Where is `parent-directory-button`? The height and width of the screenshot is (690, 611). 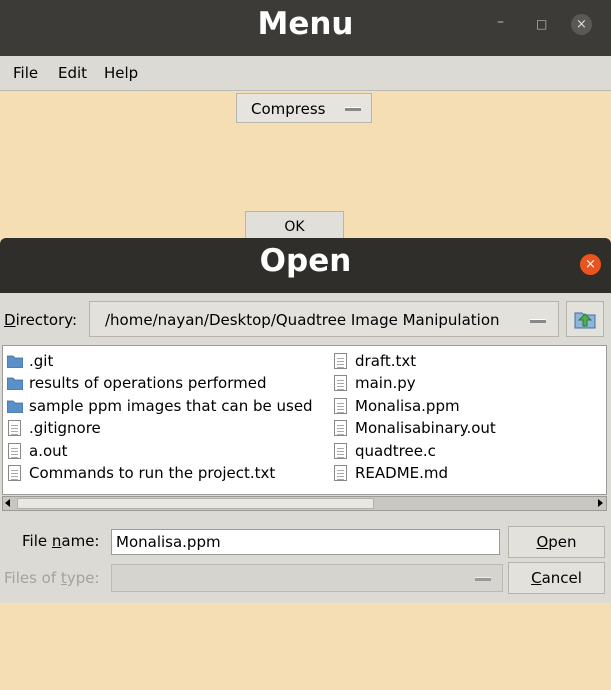 parent-directory-button is located at coordinates (585, 319).